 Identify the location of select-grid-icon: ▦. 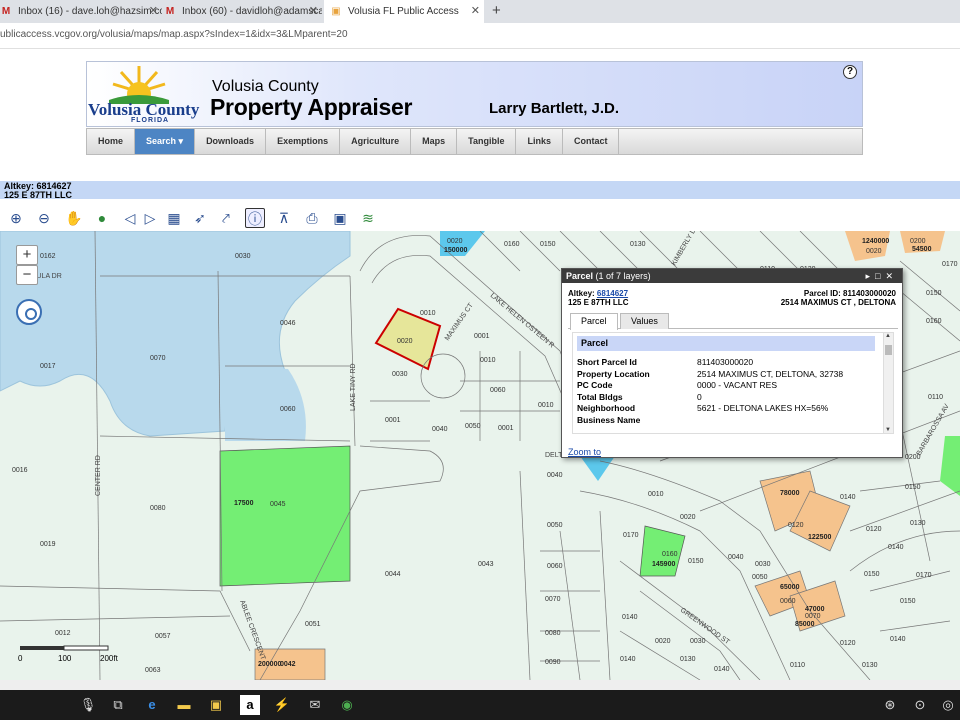
(174, 218).